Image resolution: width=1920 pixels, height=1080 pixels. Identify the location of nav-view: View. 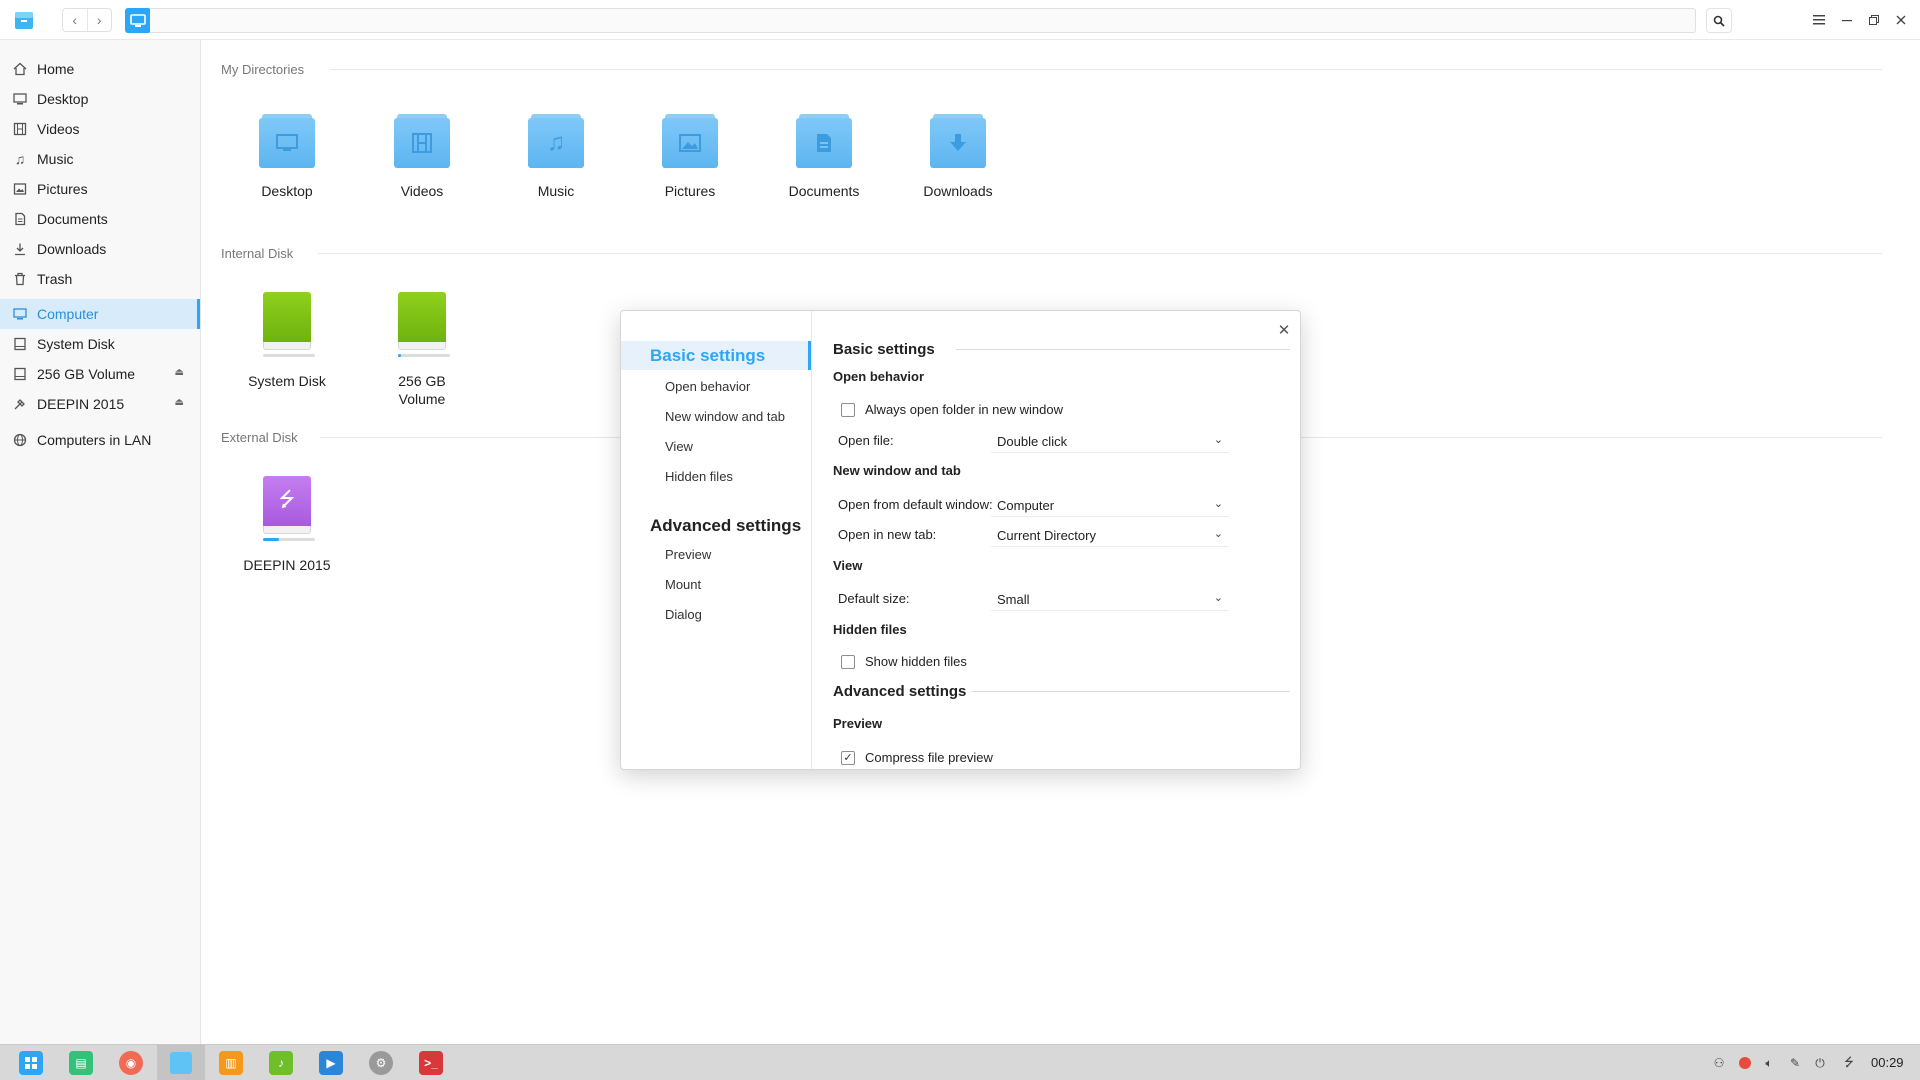
(679, 446).